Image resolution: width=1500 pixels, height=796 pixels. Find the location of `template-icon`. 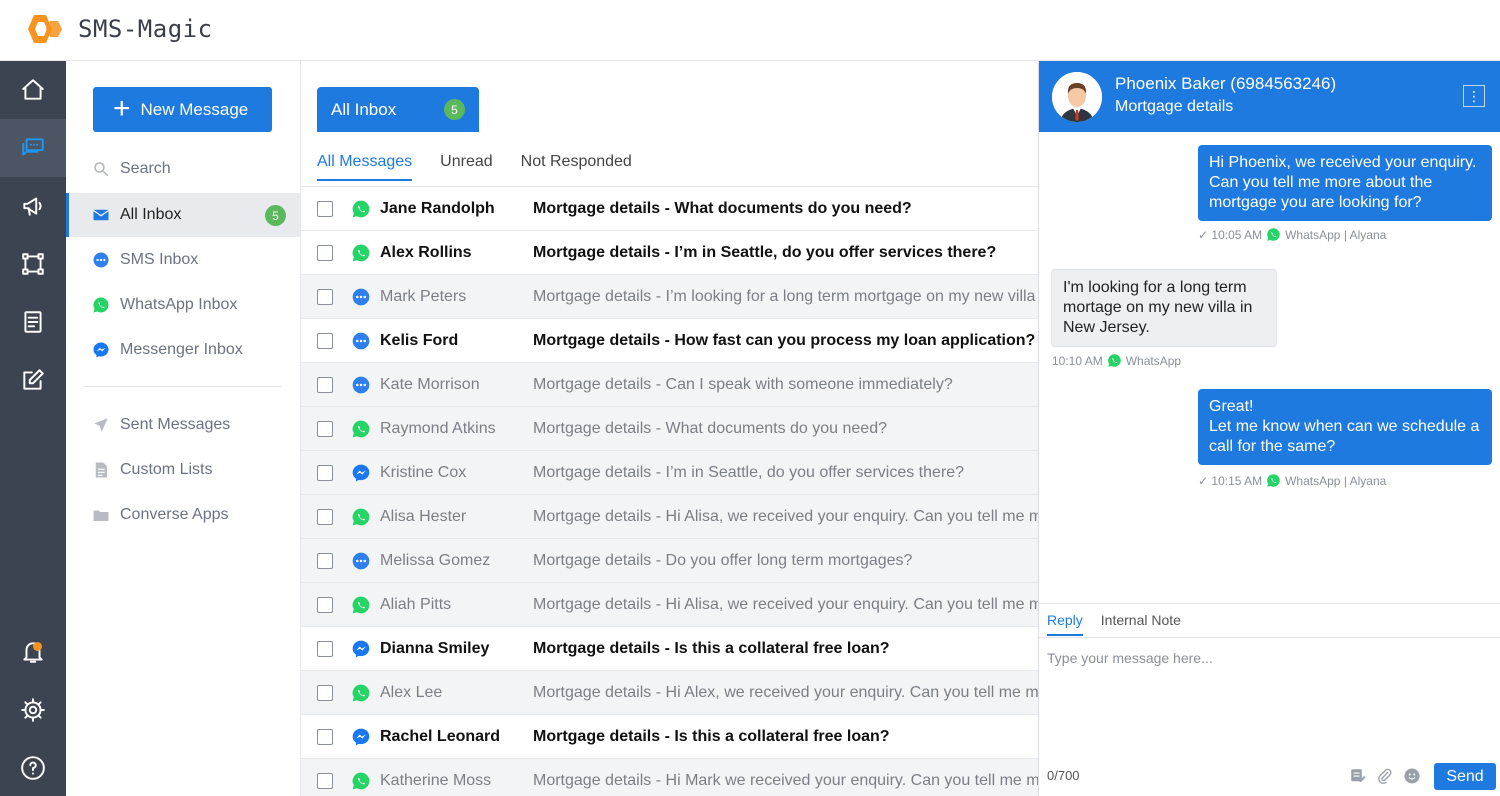

template-icon is located at coordinates (1358, 776).